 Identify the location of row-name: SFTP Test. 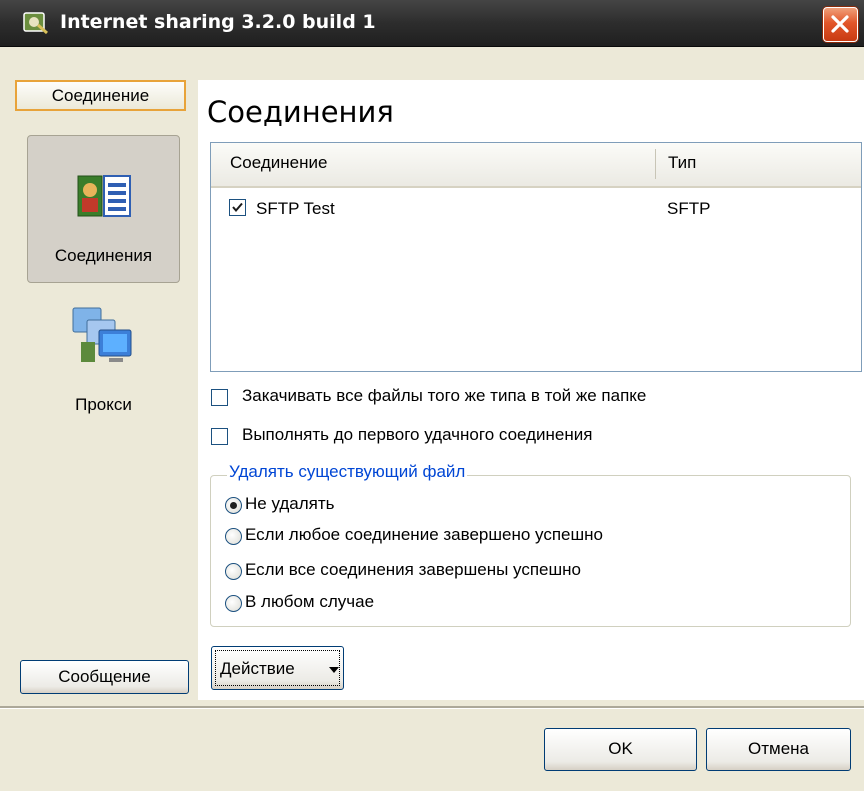
(295, 208).